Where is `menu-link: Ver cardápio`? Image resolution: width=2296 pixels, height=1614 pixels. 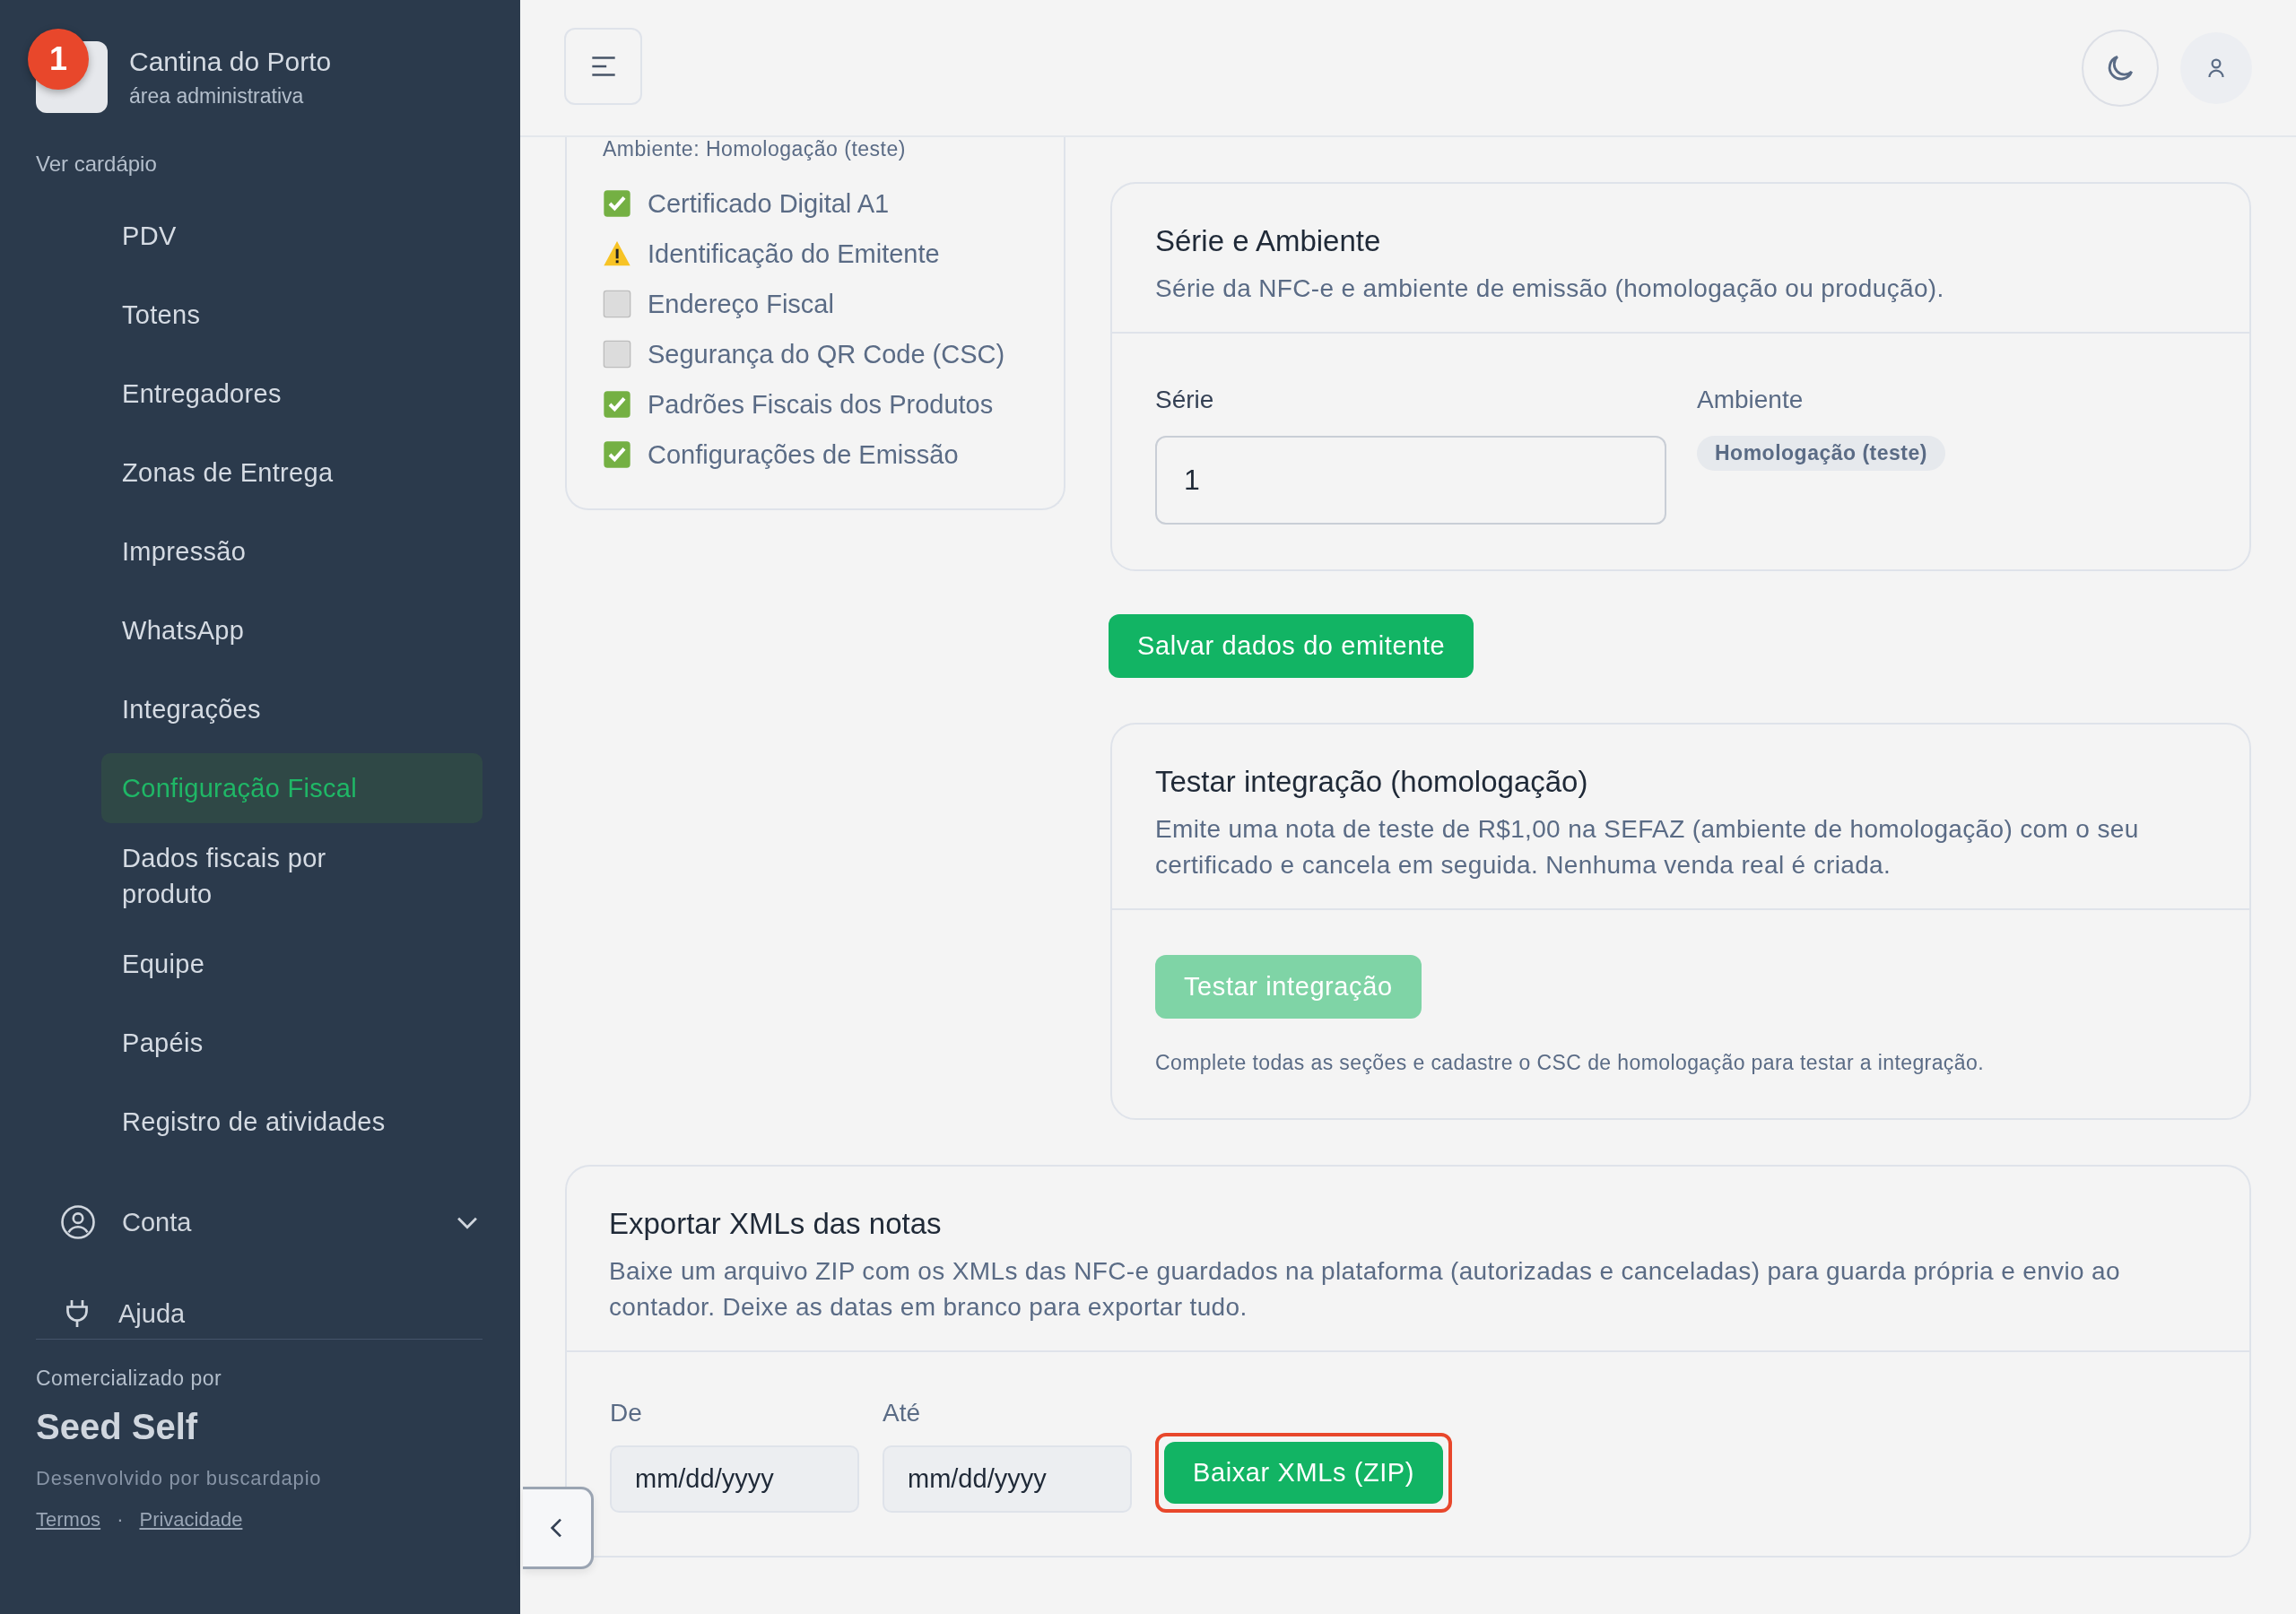 menu-link: Ver cardápio is located at coordinates (96, 164).